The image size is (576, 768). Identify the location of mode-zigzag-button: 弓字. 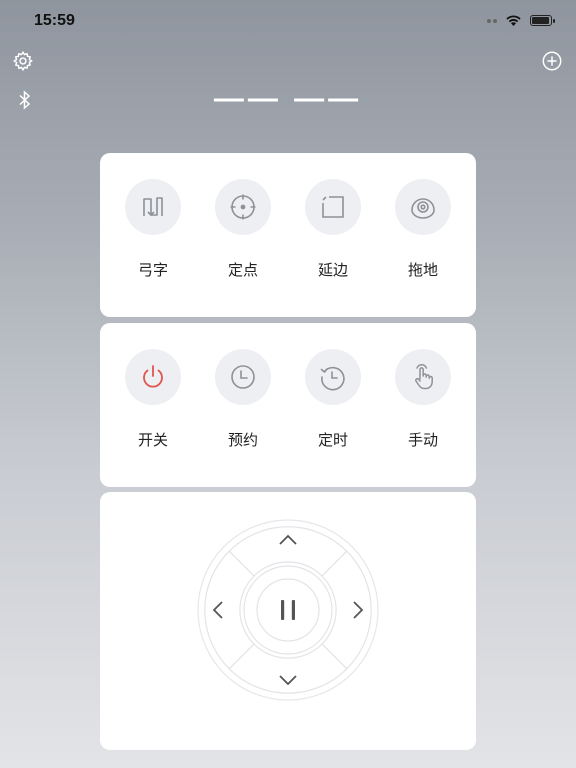
(153, 229).